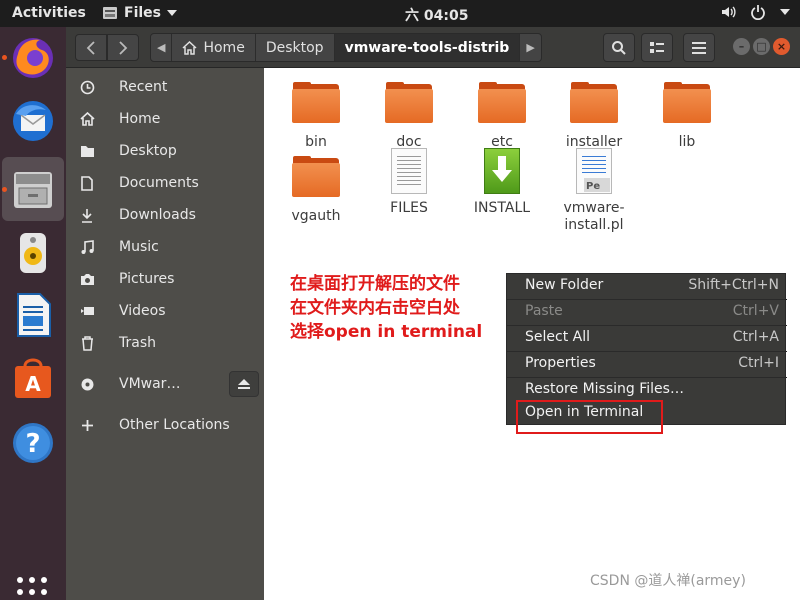 The height and width of the screenshot is (600, 800). I want to click on eject-button, so click(244, 384).